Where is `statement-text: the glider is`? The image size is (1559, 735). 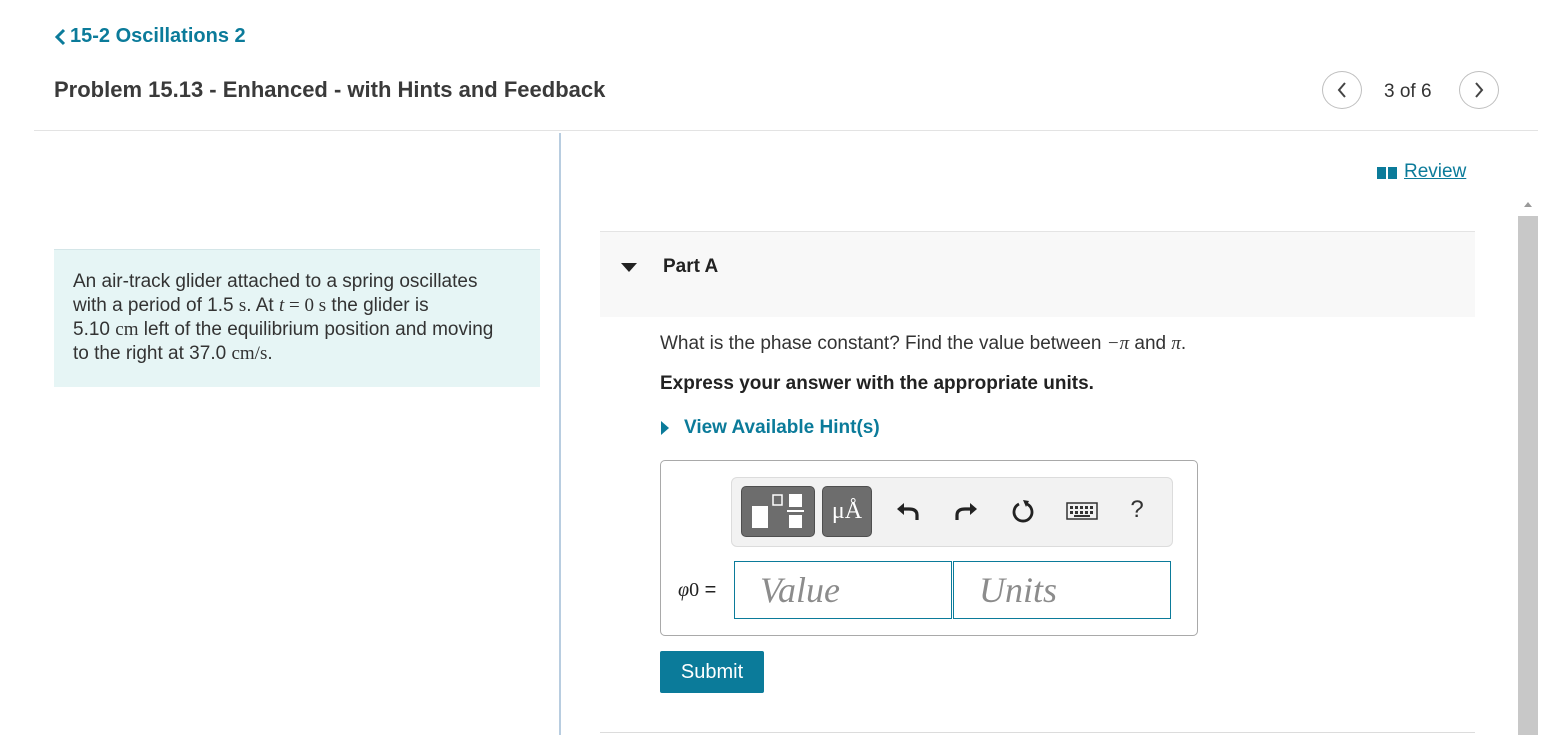 statement-text: the glider is is located at coordinates (380, 305).